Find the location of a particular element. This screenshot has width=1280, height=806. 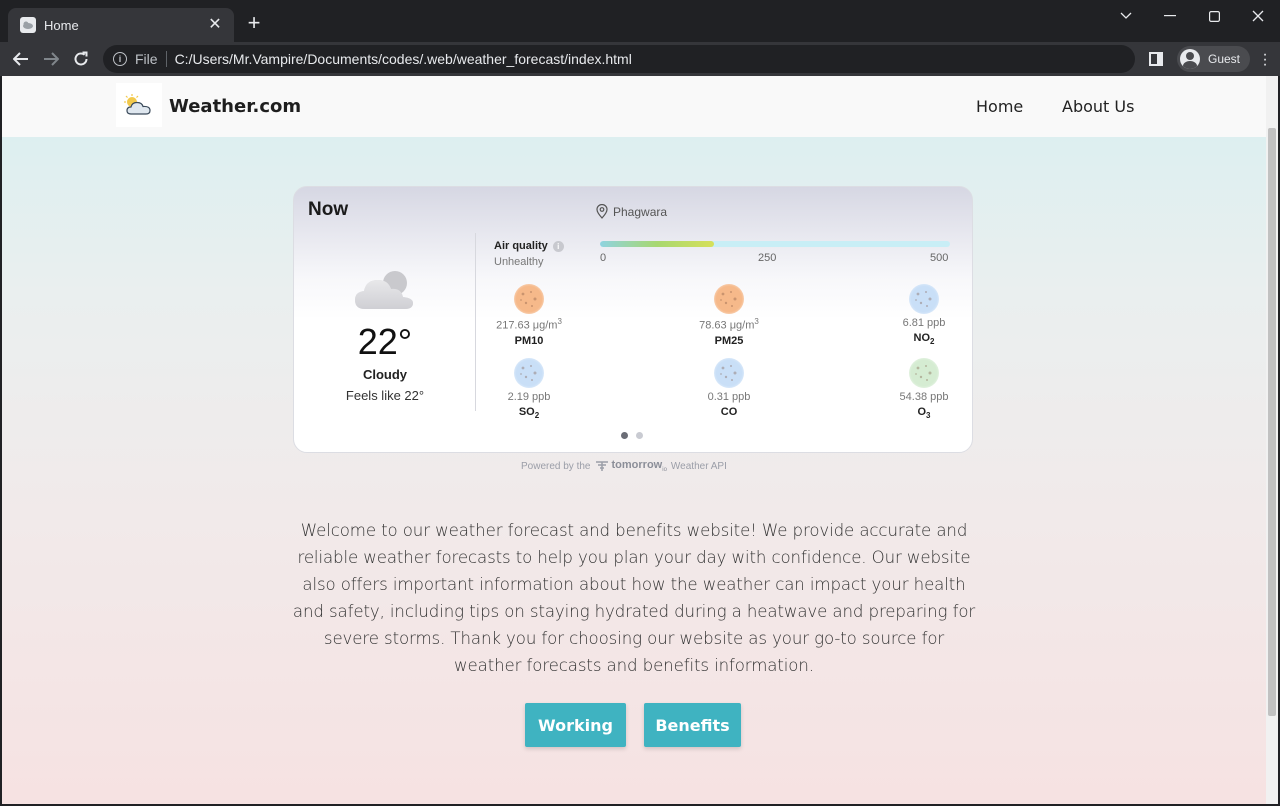

weather-logo-icon is located at coordinates (139, 105).